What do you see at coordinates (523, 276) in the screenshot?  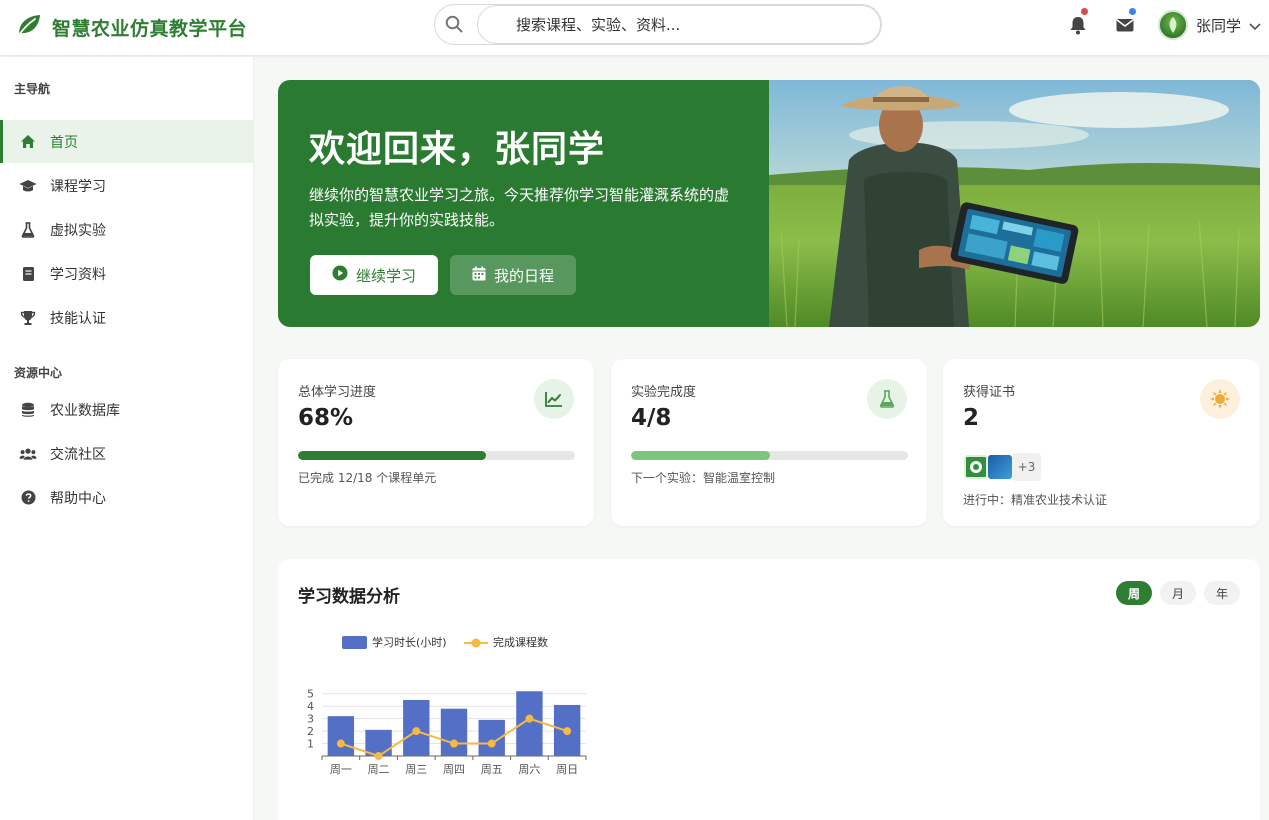 I see `my-schedule-label: 我的日程` at bounding box center [523, 276].